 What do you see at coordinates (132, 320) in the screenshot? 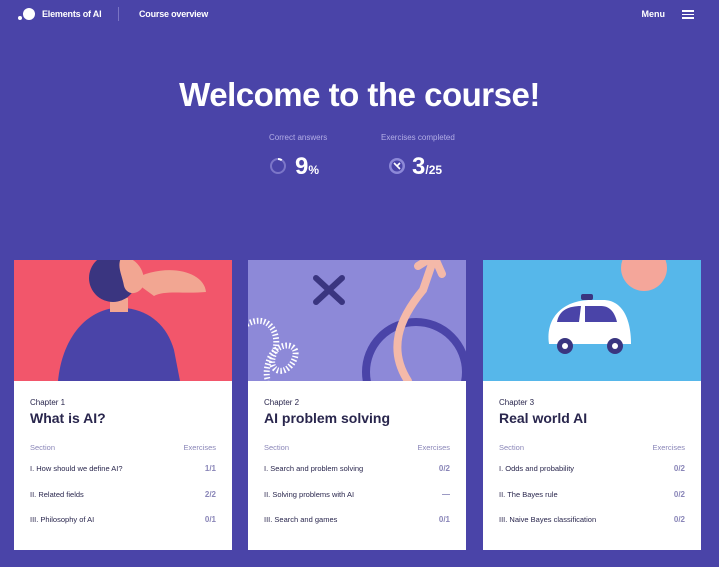
I see `thinking-person-icon` at bounding box center [132, 320].